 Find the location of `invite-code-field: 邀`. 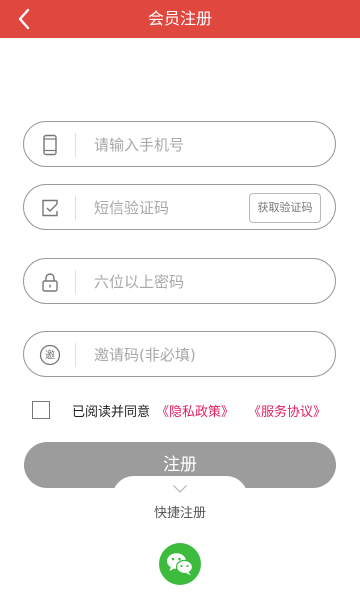

invite-code-field: 邀 is located at coordinates (179, 354).